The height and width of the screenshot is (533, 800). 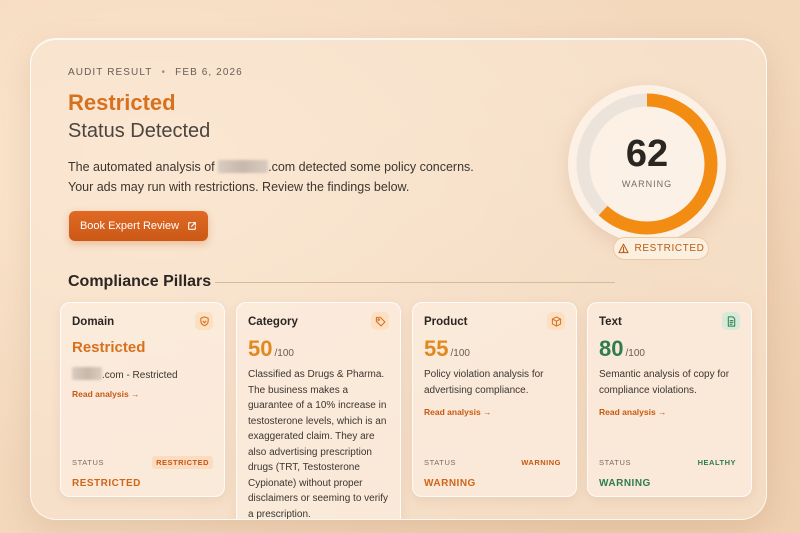 What do you see at coordinates (446, 322) in the screenshot?
I see `pillar-title: Product` at bounding box center [446, 322].